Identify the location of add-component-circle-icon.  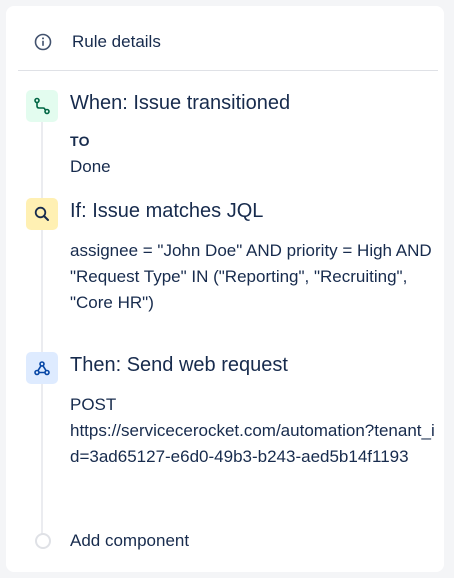
(43, 541).